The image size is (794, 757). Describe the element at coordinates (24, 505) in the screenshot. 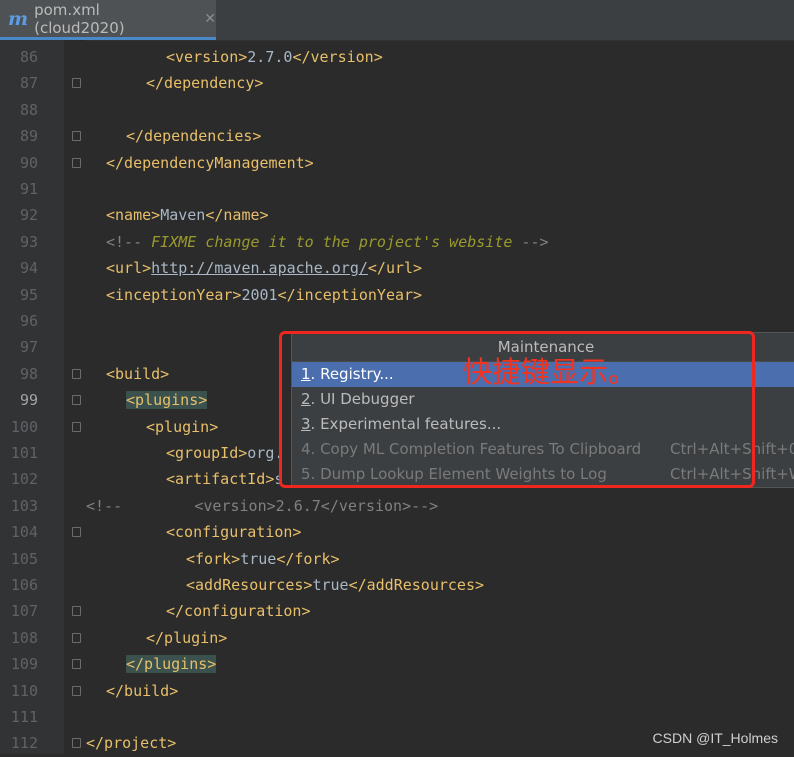

I see `line-number: 103` at that location.